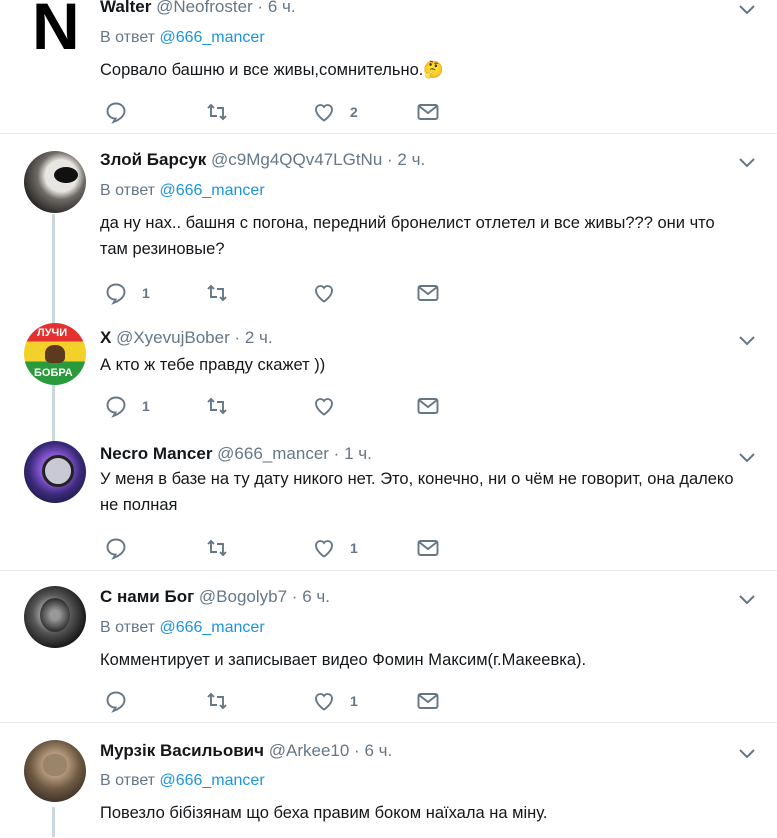  Describe the element at coordinates (296, 159) in the screenshot. I see `author-handle: @c9Mg4QQv47LGtNu` at that location.